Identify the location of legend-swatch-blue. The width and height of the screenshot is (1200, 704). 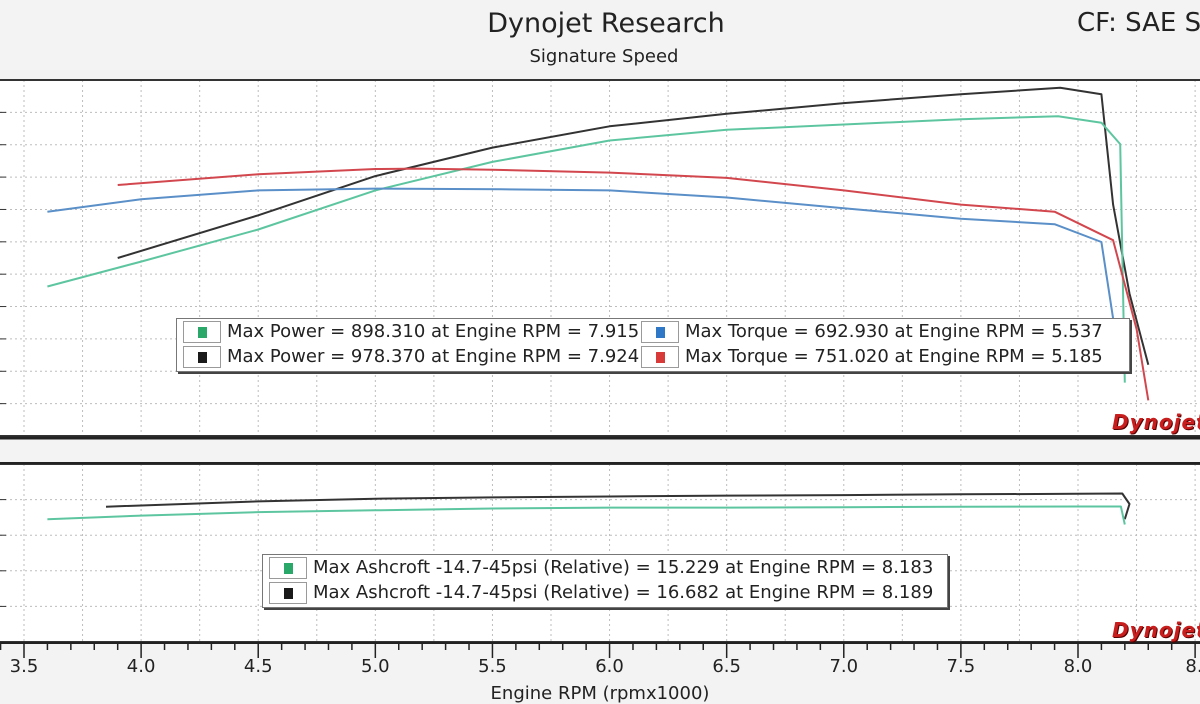
(660, 332).